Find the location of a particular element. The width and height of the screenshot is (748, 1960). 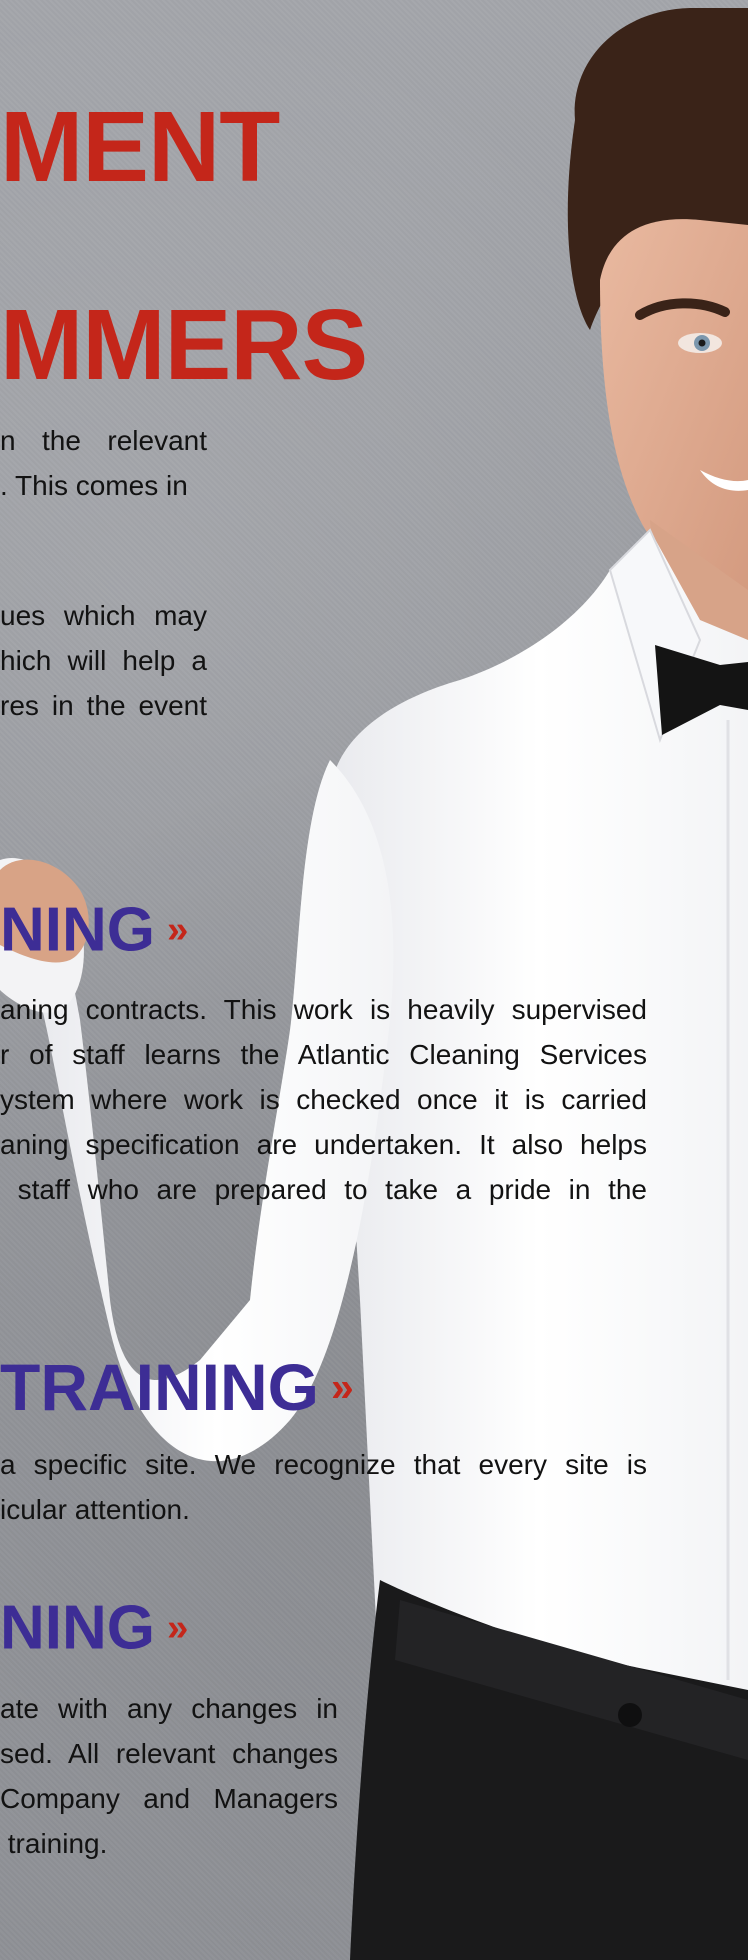

paragraph-line: res in the event is located at coordinates (103, 705).